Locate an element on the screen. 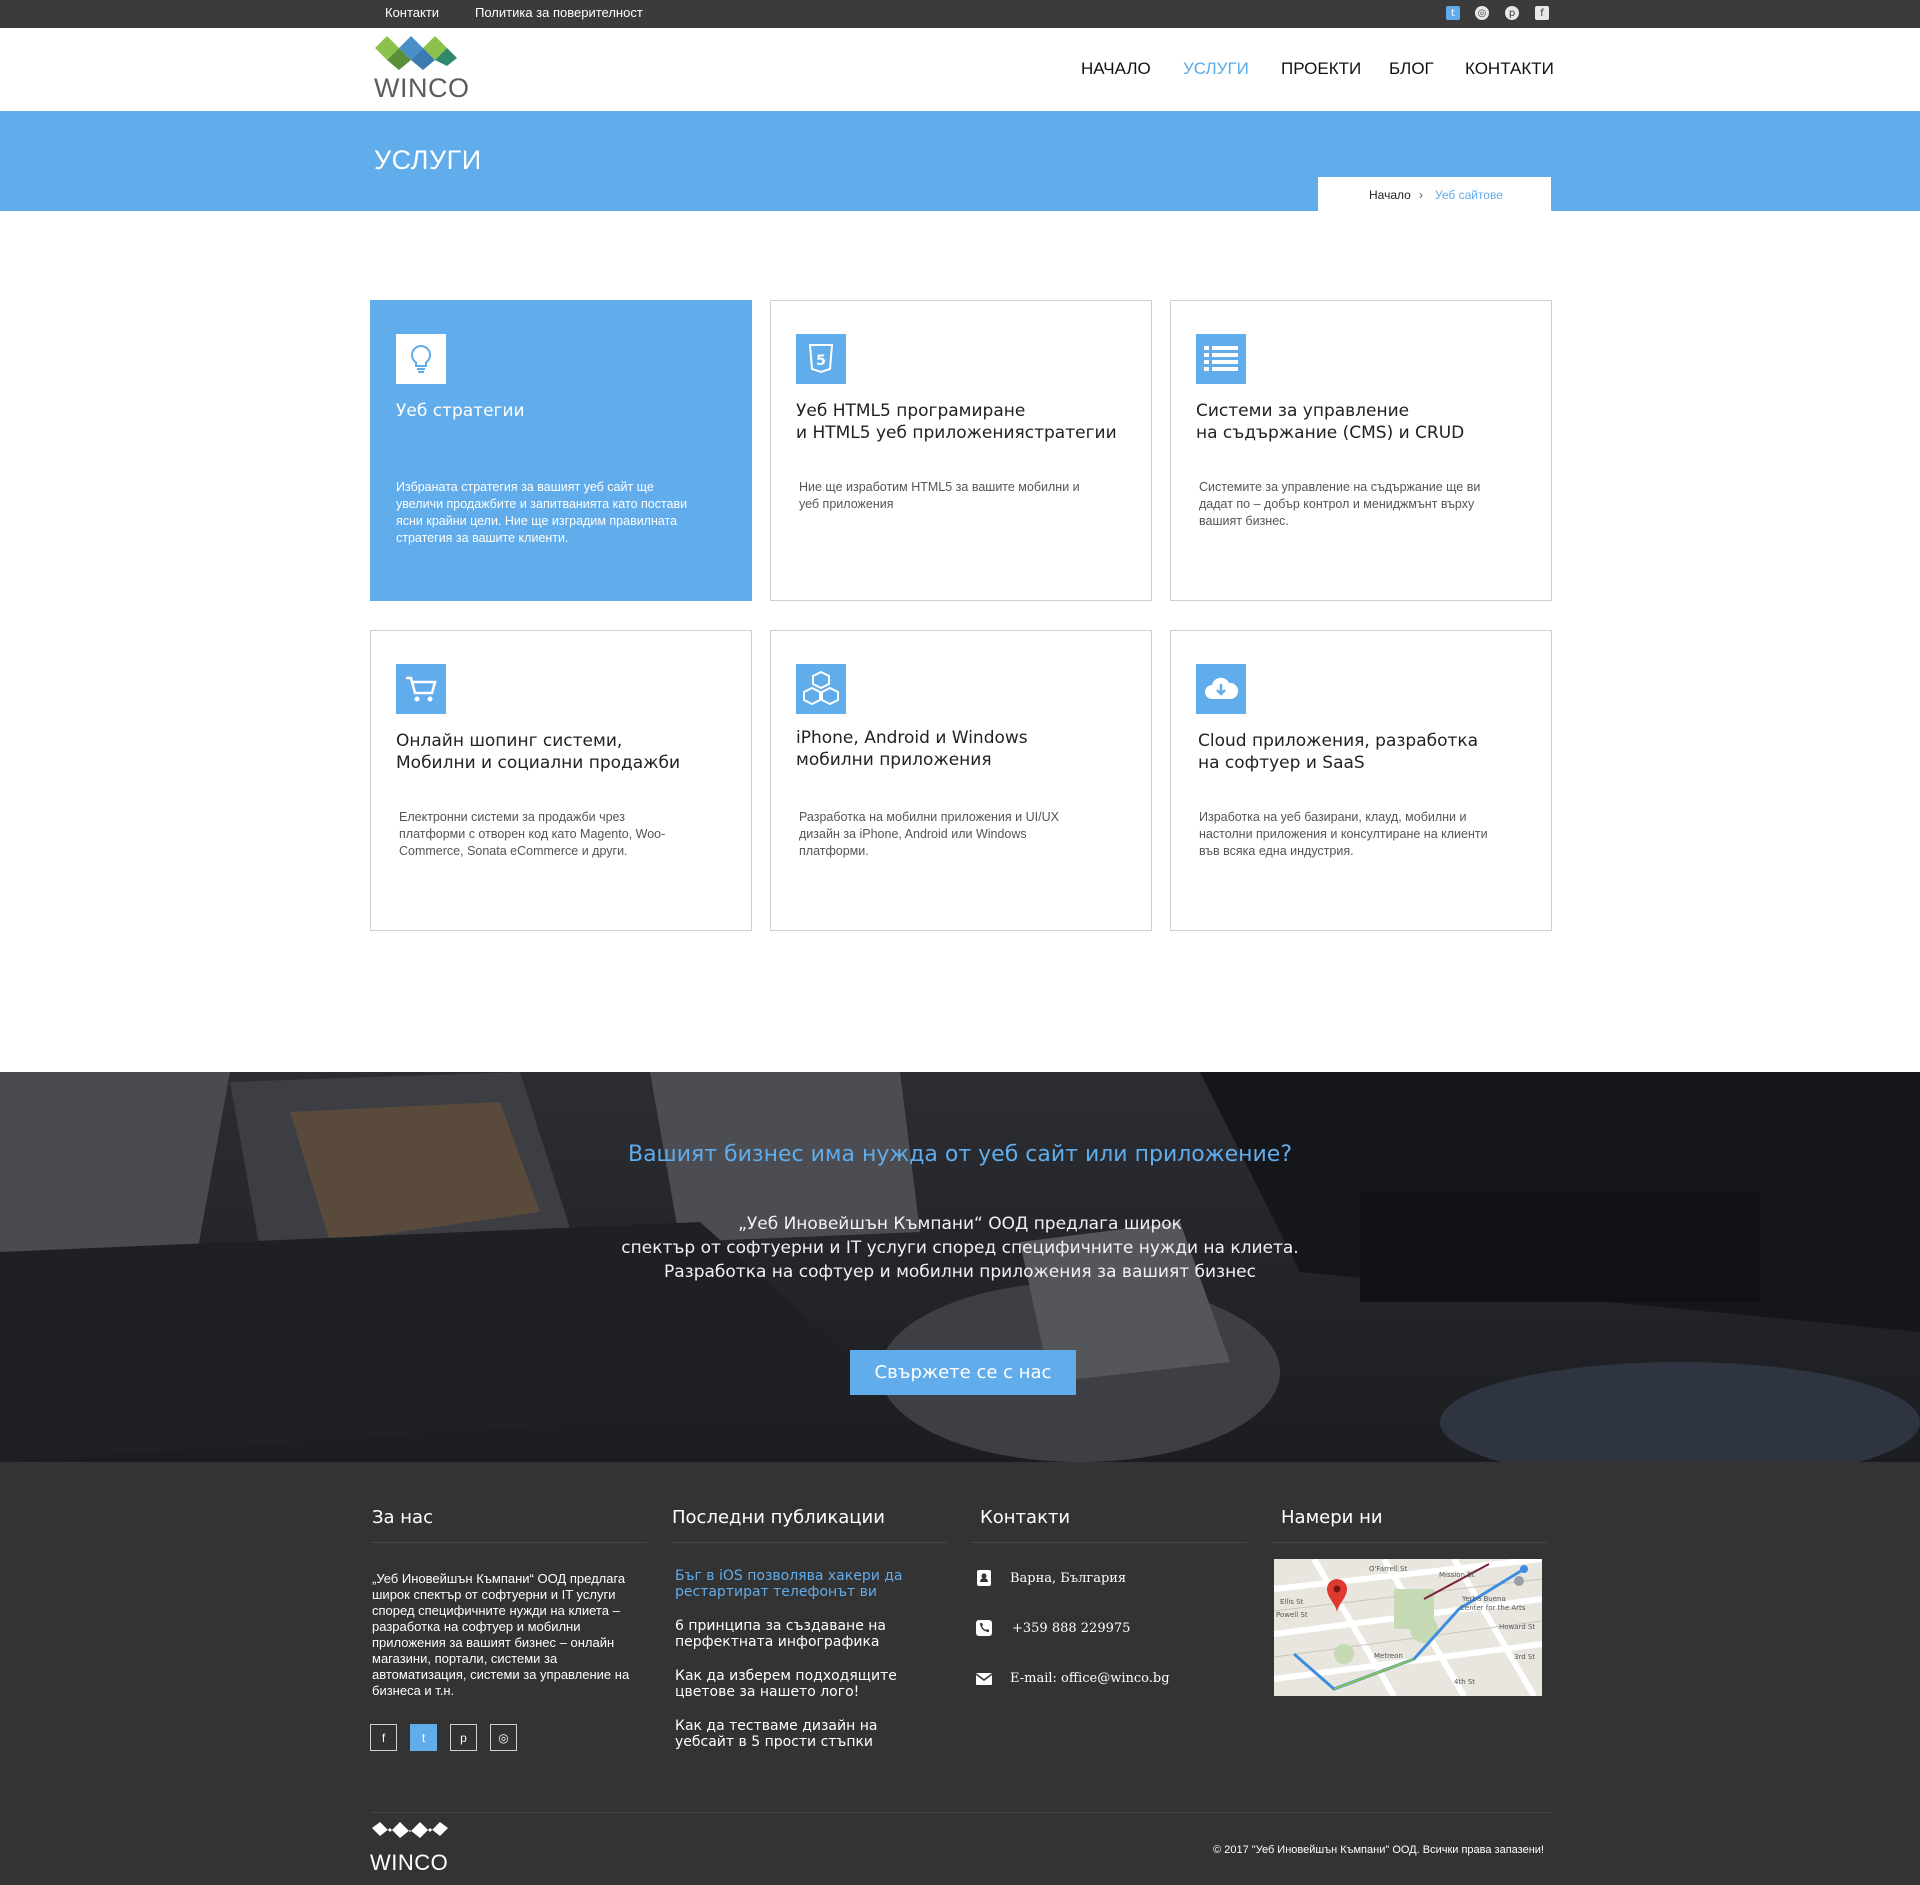 This screenshot has height=1885, width=1920. nav-blog: БЛОГ is located at coordinates (1411, 69).